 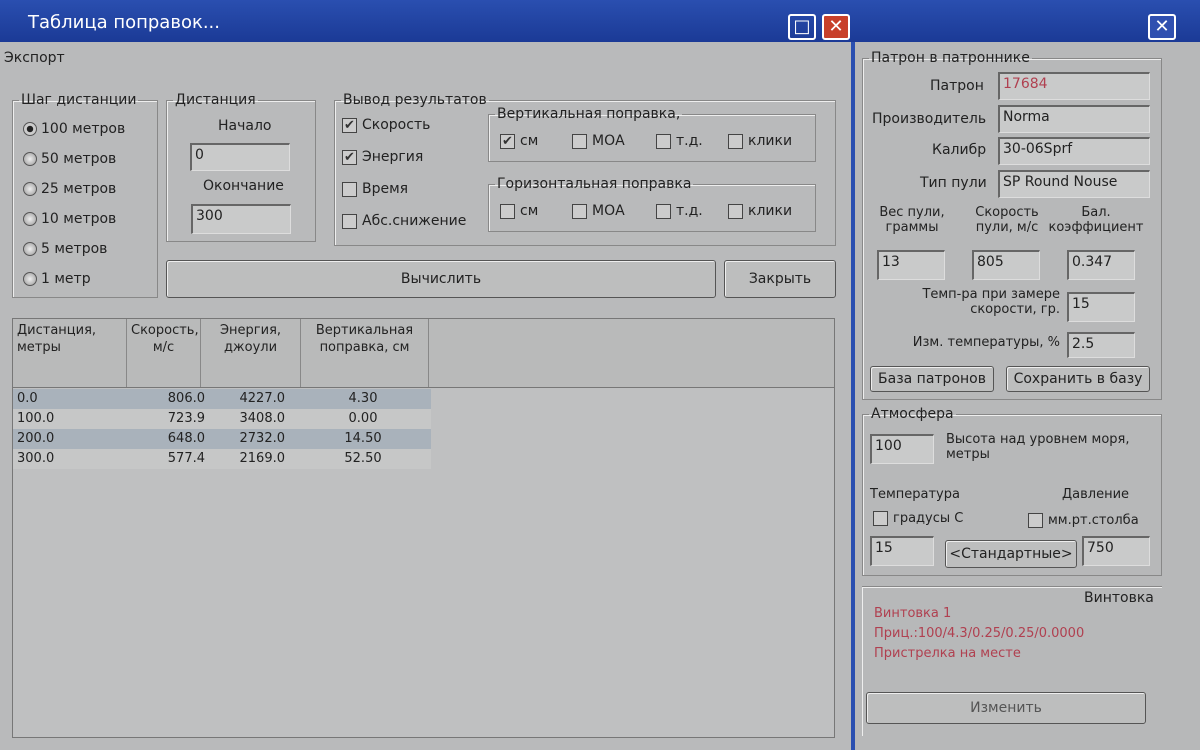 What do you see at coordinates (679, 211) in the screenshot?
I see `horizontal-option: т.д.` at bounding box center [679, 211].